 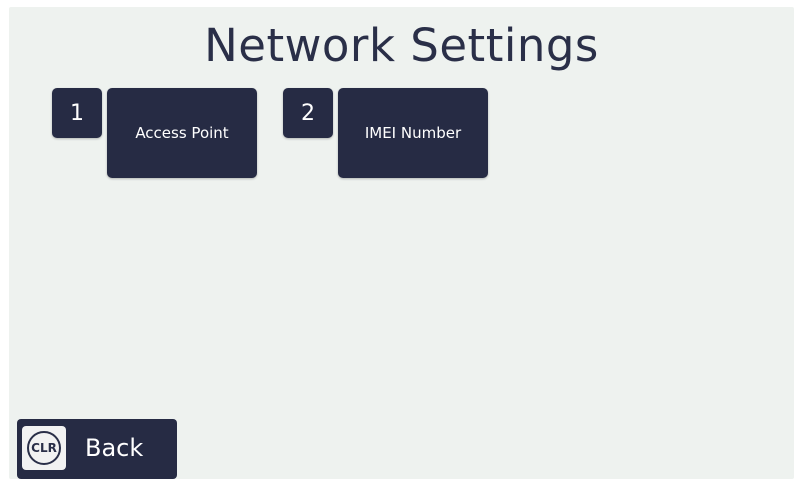 I want to click on clr-icon: CLR, so click(x=44, y=448).